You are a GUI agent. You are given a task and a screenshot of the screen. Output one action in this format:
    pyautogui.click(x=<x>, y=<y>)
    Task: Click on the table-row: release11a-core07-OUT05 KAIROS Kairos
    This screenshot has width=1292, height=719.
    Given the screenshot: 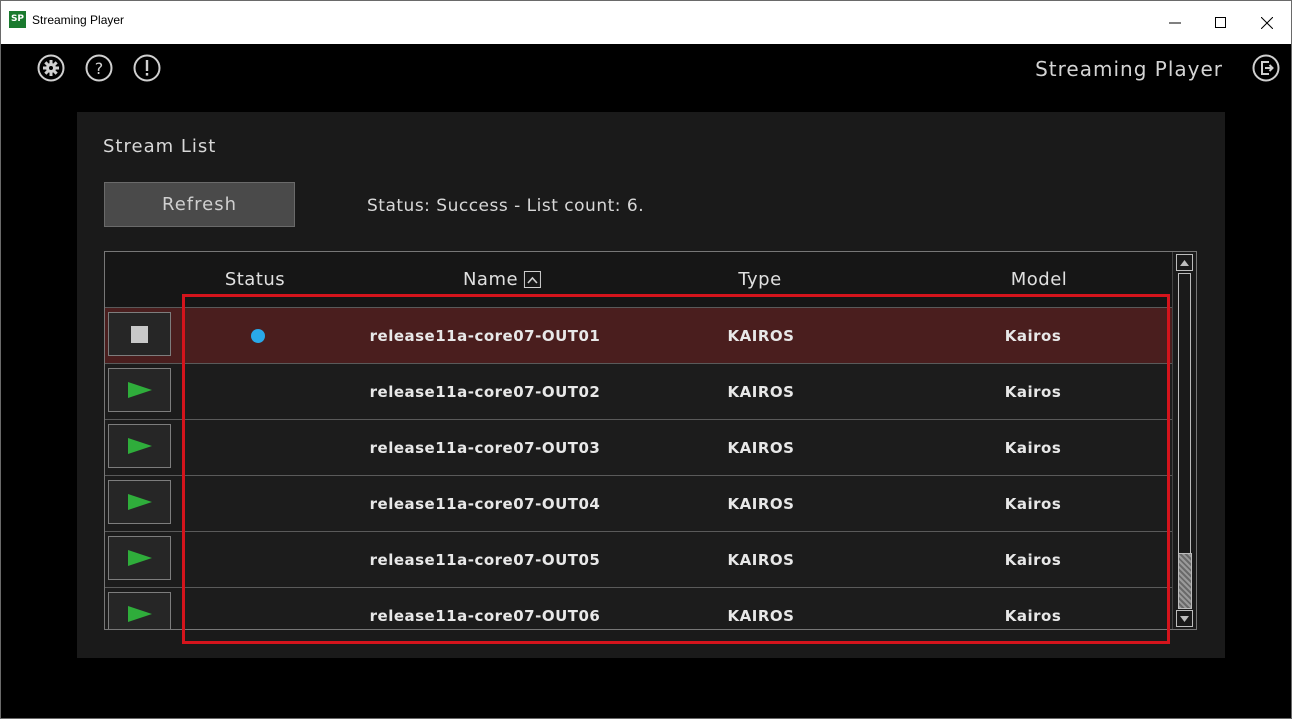 What is the action you would take?
    pyautogui.click(x=639, y=559)
    